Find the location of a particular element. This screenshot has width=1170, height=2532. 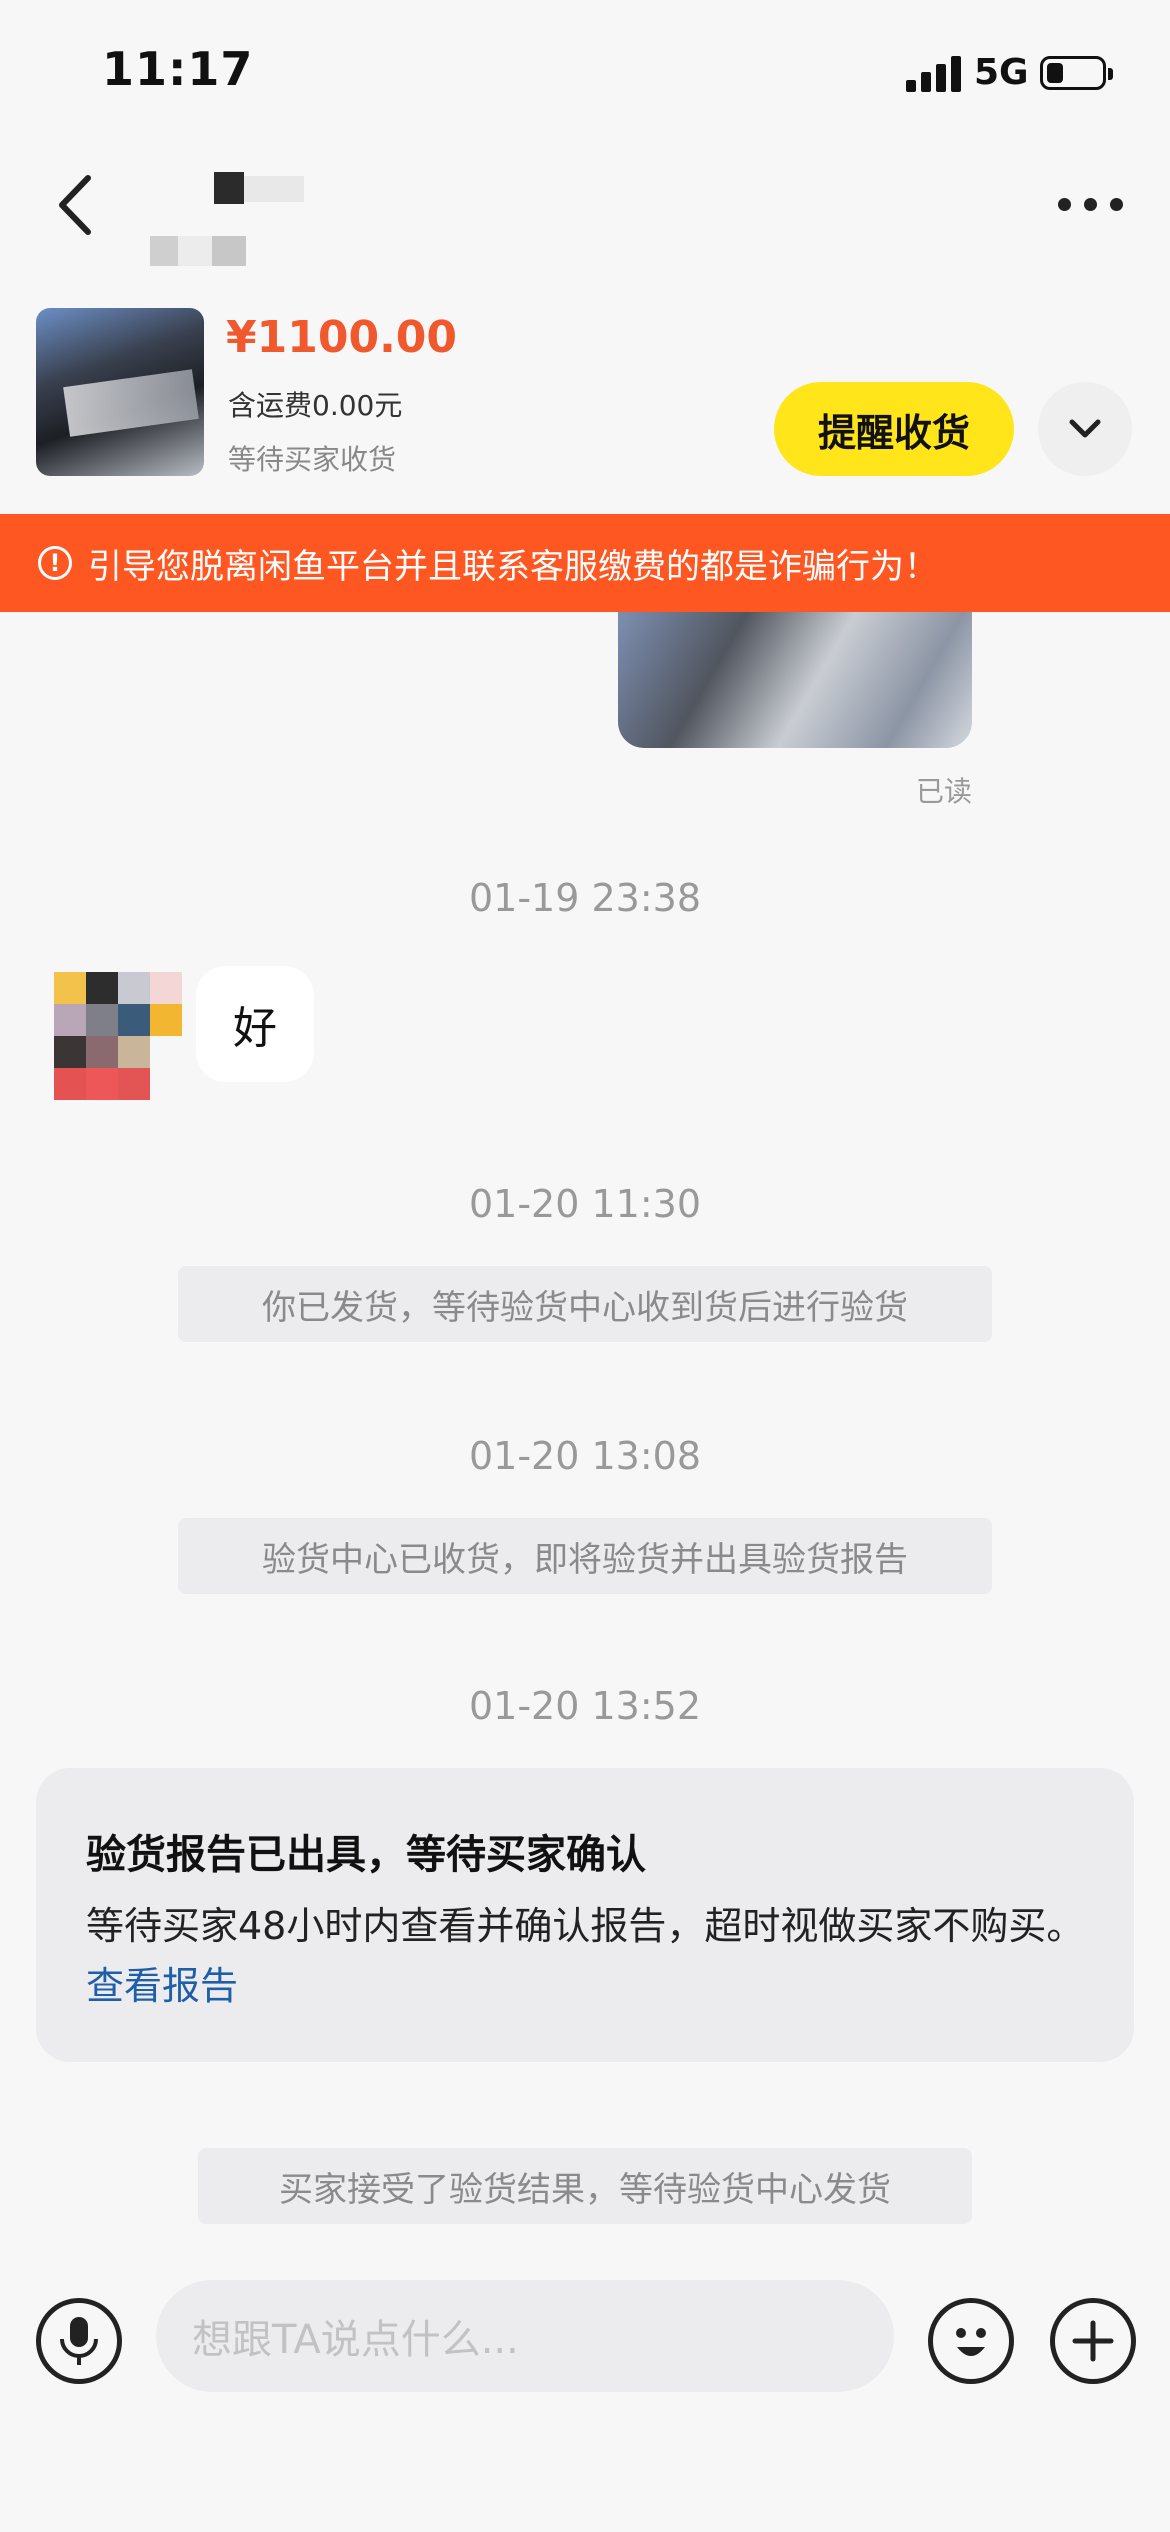

report-title: 验货报告已出具，等待买家确认 is located at coordinates (366, 1855).